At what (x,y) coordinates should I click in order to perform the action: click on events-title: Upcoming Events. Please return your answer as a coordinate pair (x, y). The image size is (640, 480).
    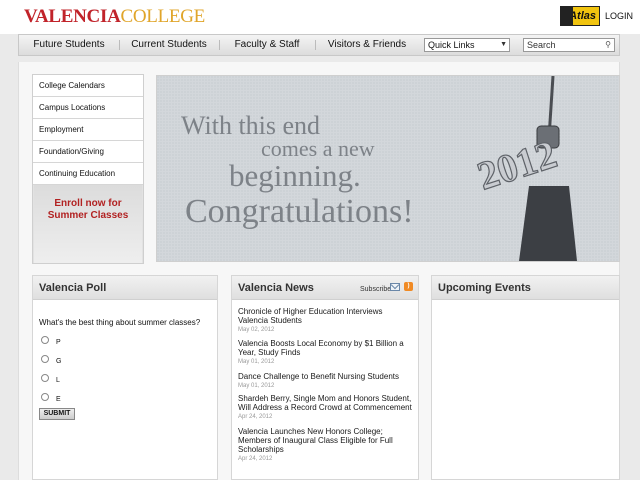
    Looking at the image, I should click on (525, 288).